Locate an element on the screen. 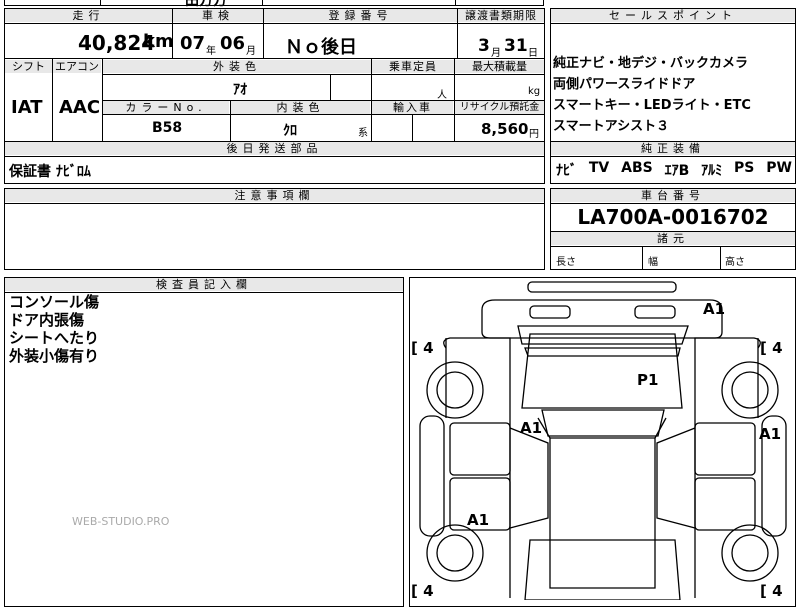  transfer-month-unit: 月 is located at coordinates (496, 53).